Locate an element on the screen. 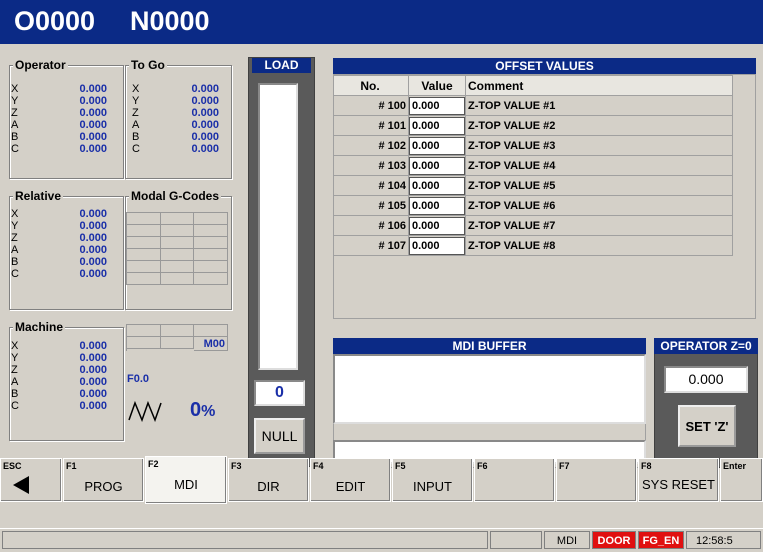 The height and width of the screenshot is (552, 763). fkey-f3: F3 DIR is located at coordinates (268, 480).